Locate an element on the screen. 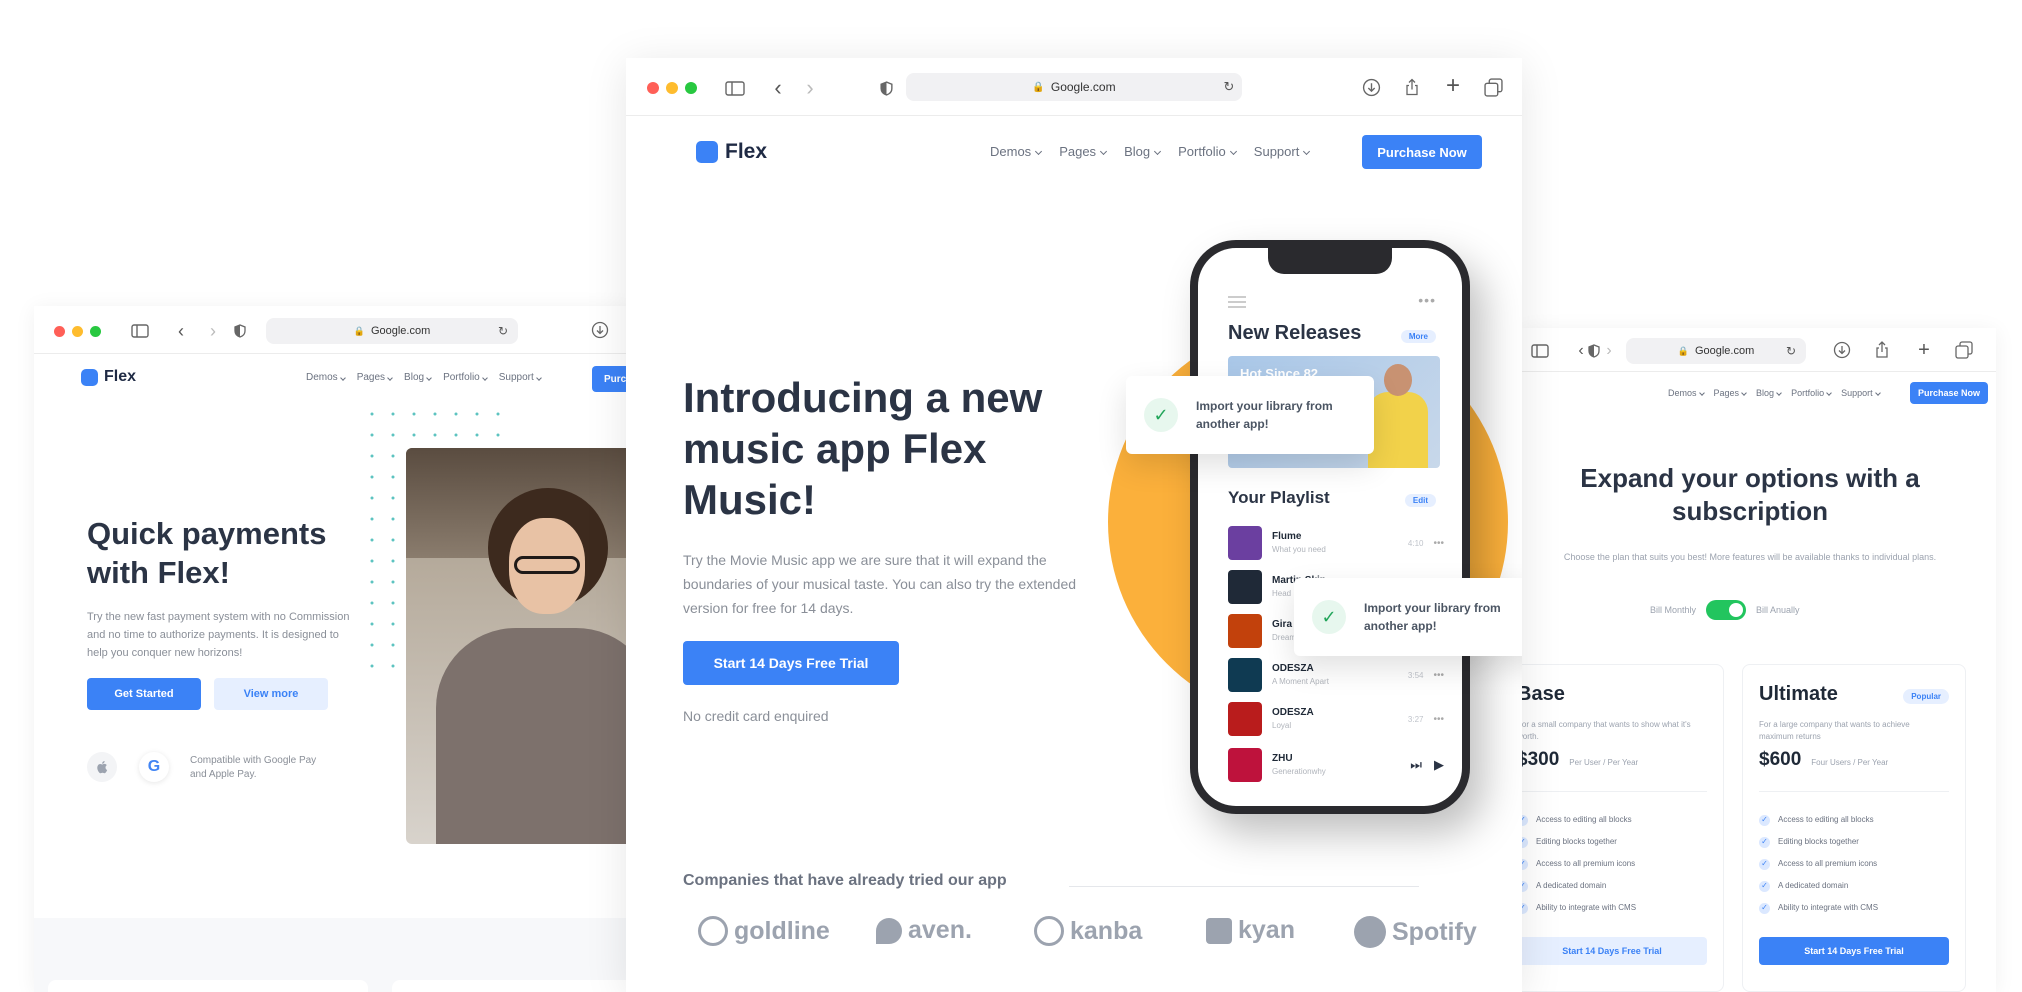 This screenshot has height=992, width=2022. playlist-track: ODESZA A Moment Apart 3:54 ••• is located at coordinates (1336, 675).